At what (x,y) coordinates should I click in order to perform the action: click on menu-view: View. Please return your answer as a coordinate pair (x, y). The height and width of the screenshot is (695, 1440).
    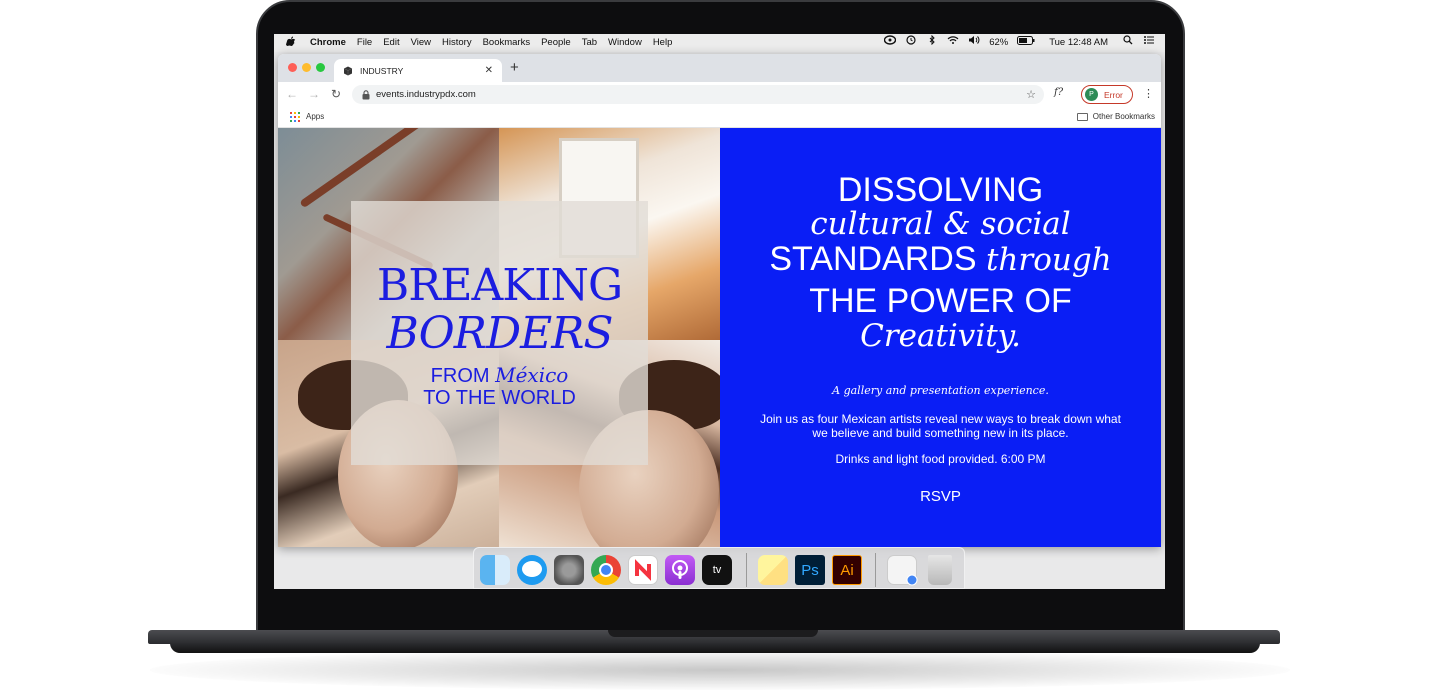
    Looking at the image, I should click on (421, 43).